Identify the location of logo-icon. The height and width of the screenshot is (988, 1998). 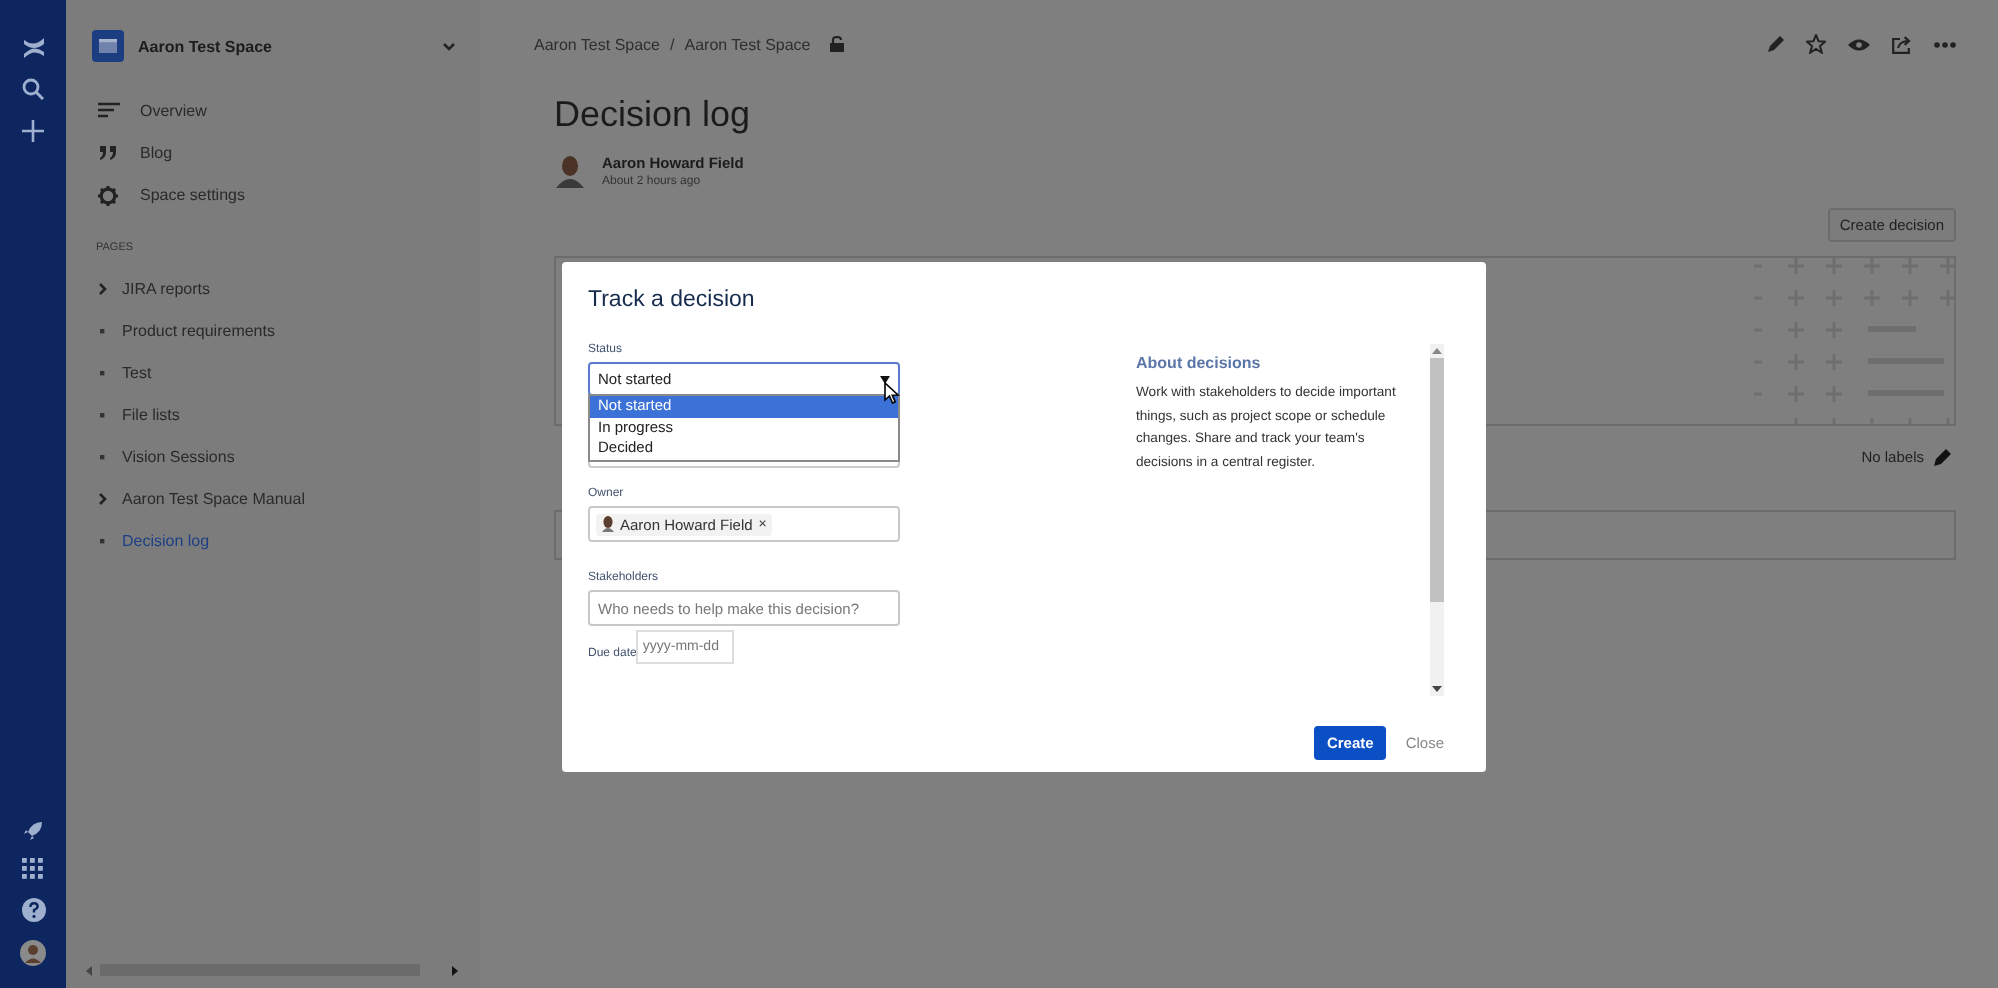
(33, 46).